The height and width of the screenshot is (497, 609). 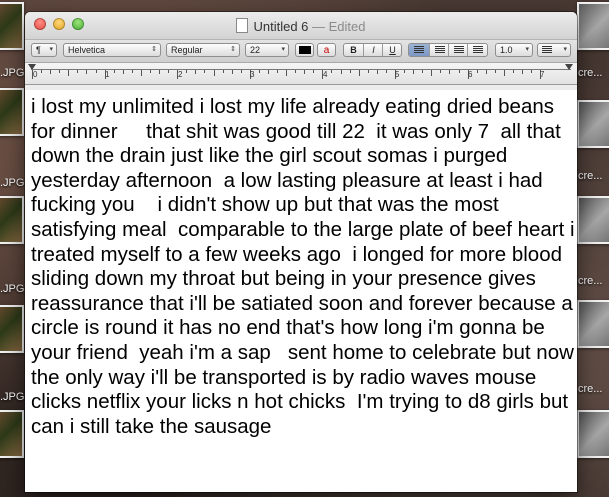 What do you see at coordinates (347, 26) in the screenshot?
I see `edited-status: Edited` at bounding box center [347, 26].